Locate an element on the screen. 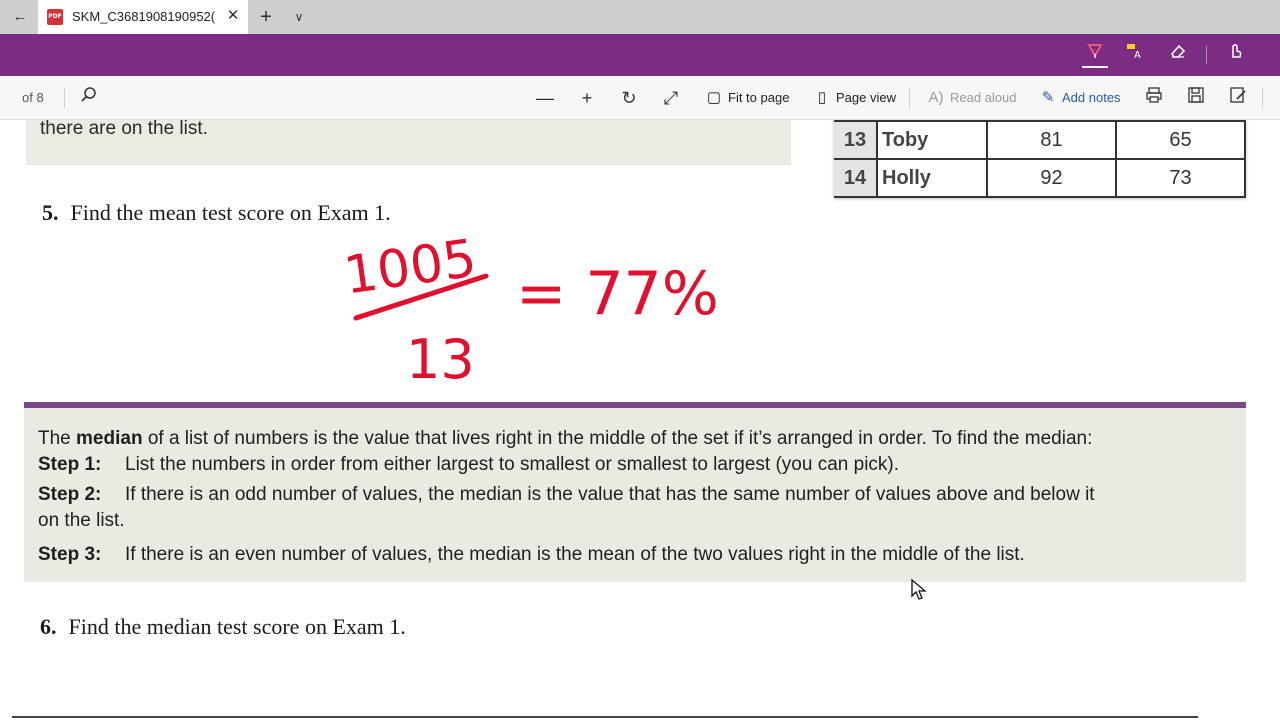 This screenshot has width=1280, height=720. search-icon is located at coordinates (89, 98).